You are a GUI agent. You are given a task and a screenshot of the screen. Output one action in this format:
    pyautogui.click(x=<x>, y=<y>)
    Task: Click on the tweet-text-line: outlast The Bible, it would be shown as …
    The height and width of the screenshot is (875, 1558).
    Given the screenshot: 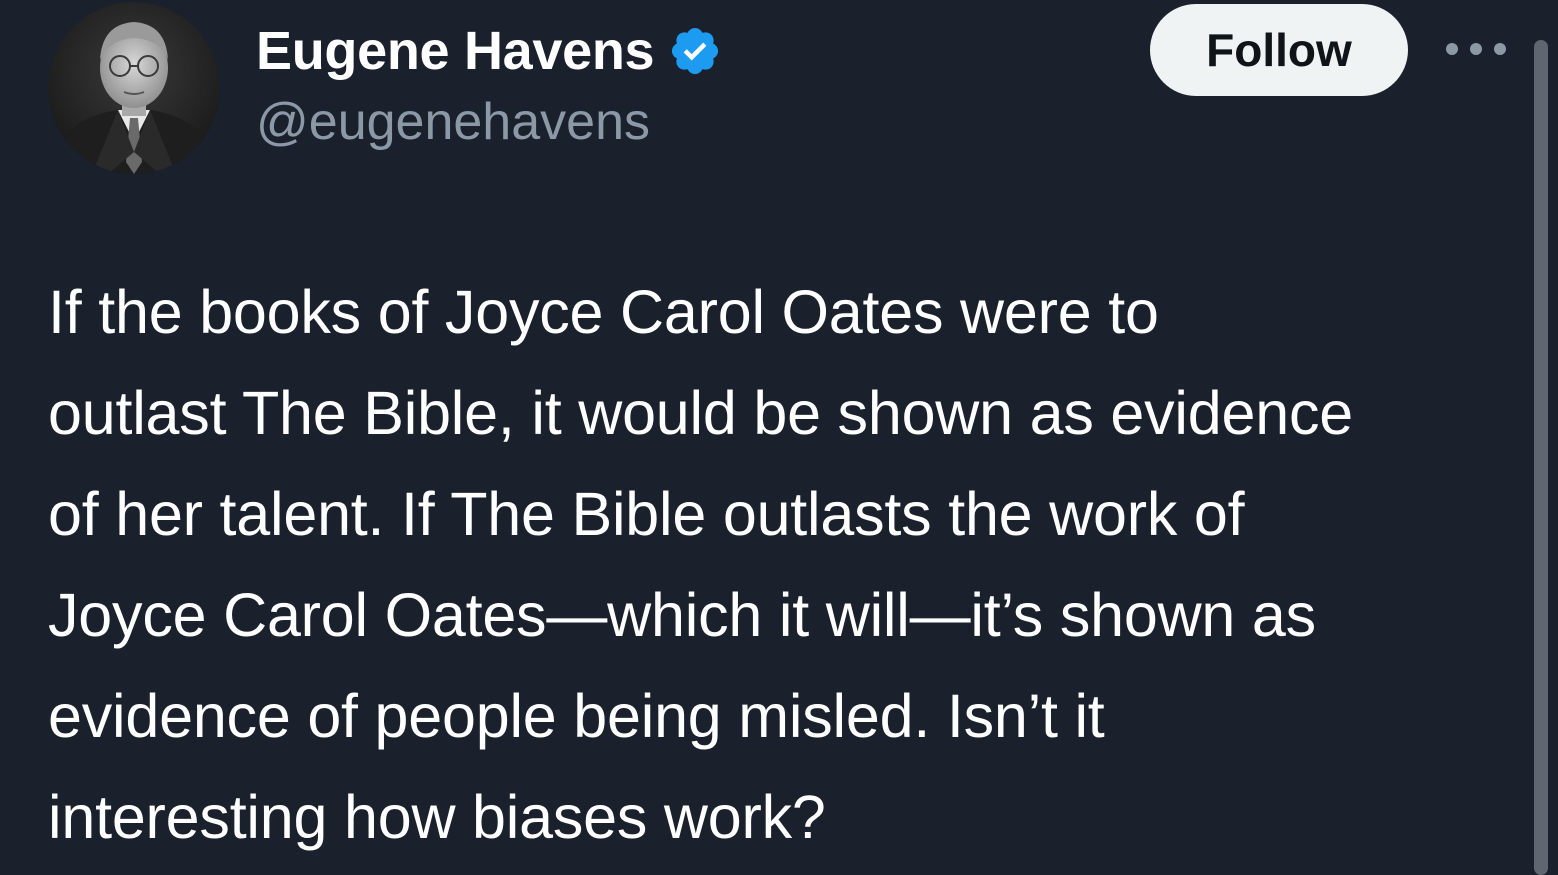 What is the action you would take?
    pyautogui.click(x=700, y=413)
    